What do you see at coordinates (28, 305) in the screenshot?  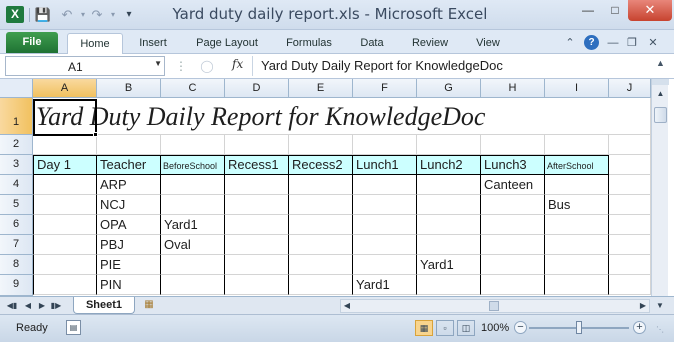 I see `prev-sheet-icon: ◀` at bounding box center [28, 305].